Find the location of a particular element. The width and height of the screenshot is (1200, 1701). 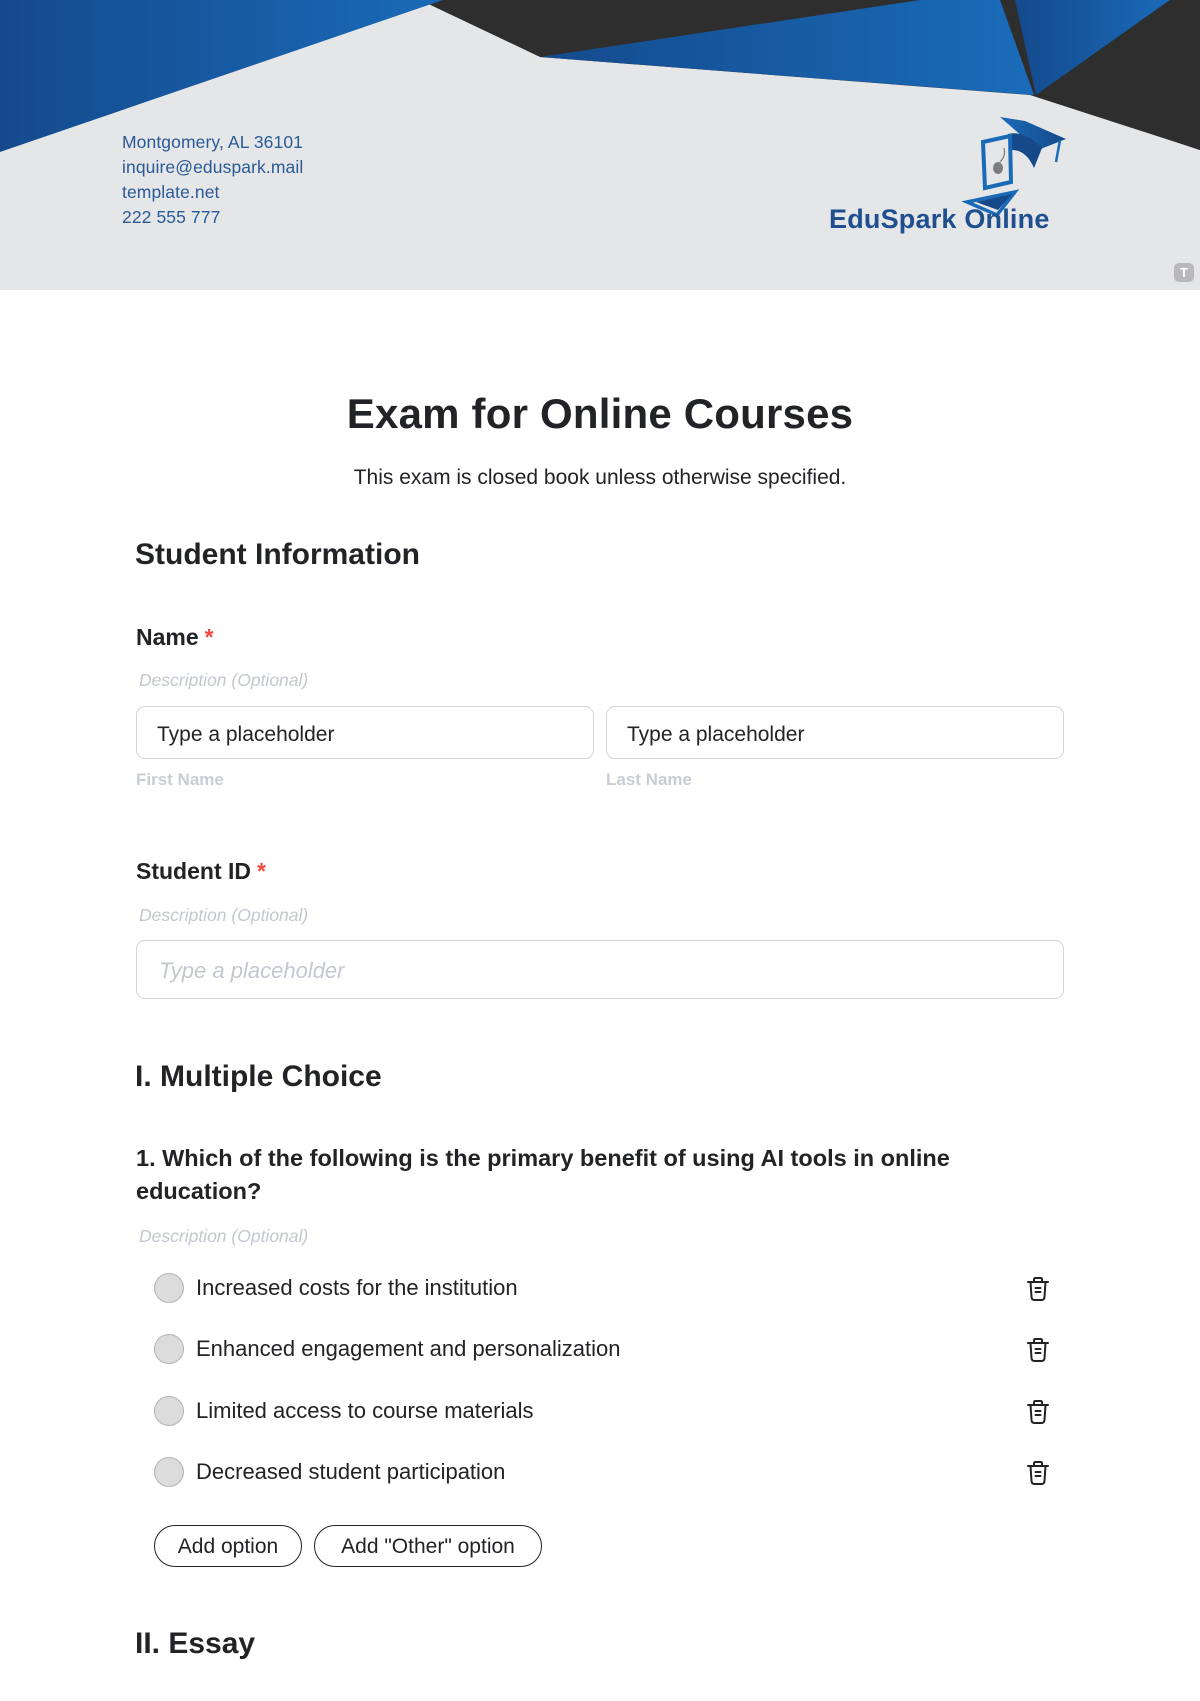

student-id-field-label: Student ID * is located at coordinates (201, 871).